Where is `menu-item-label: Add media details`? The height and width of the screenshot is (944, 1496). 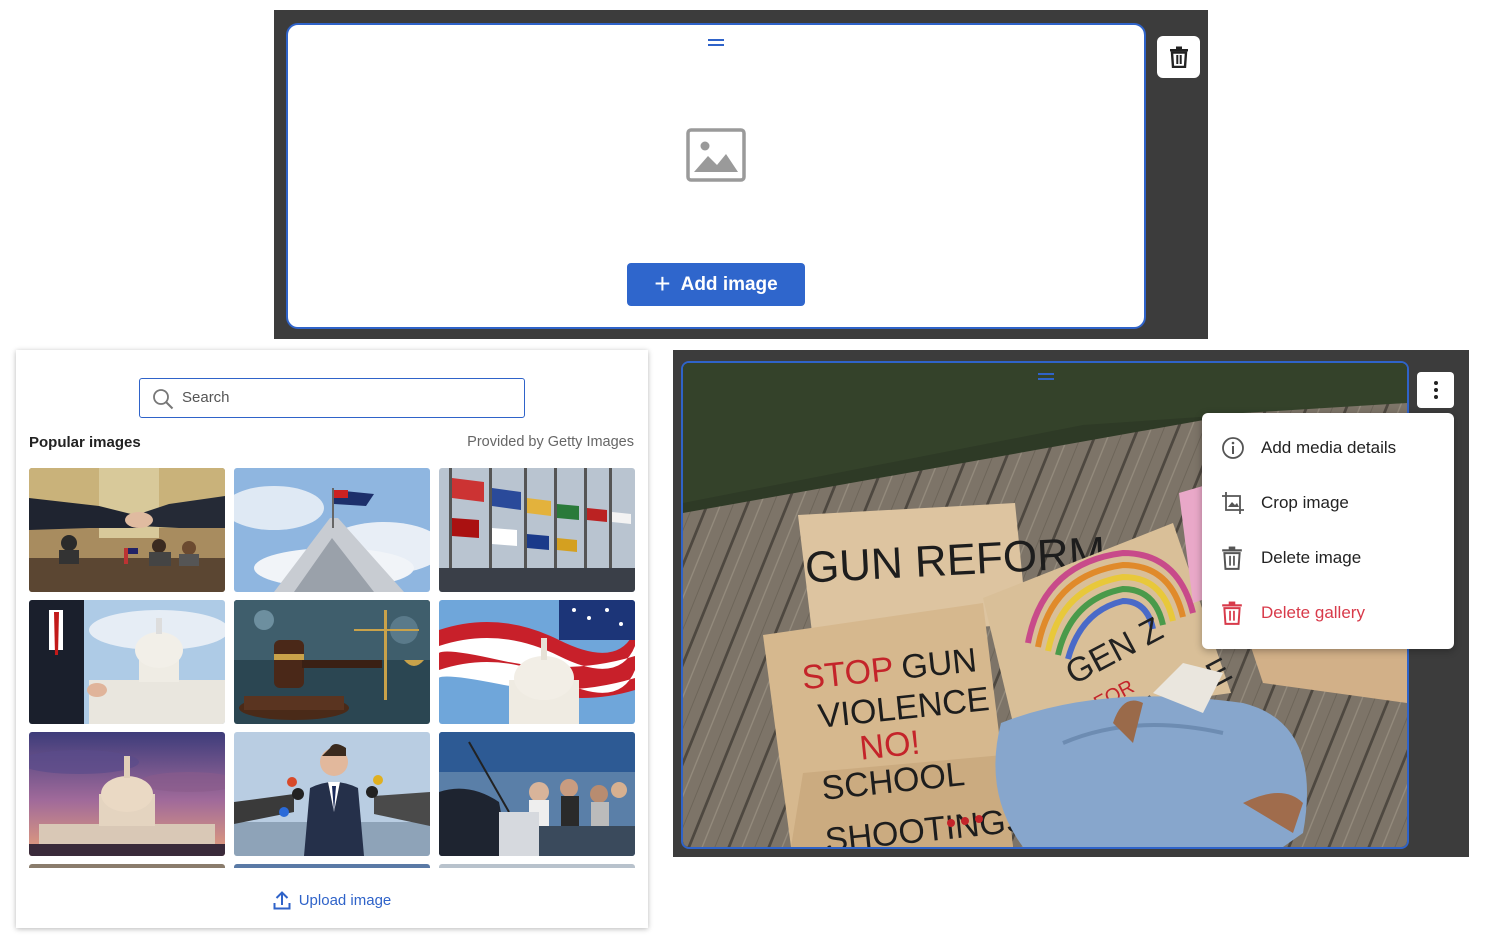
menu-item-label: Add media details is located at coordinates (1329, 447).